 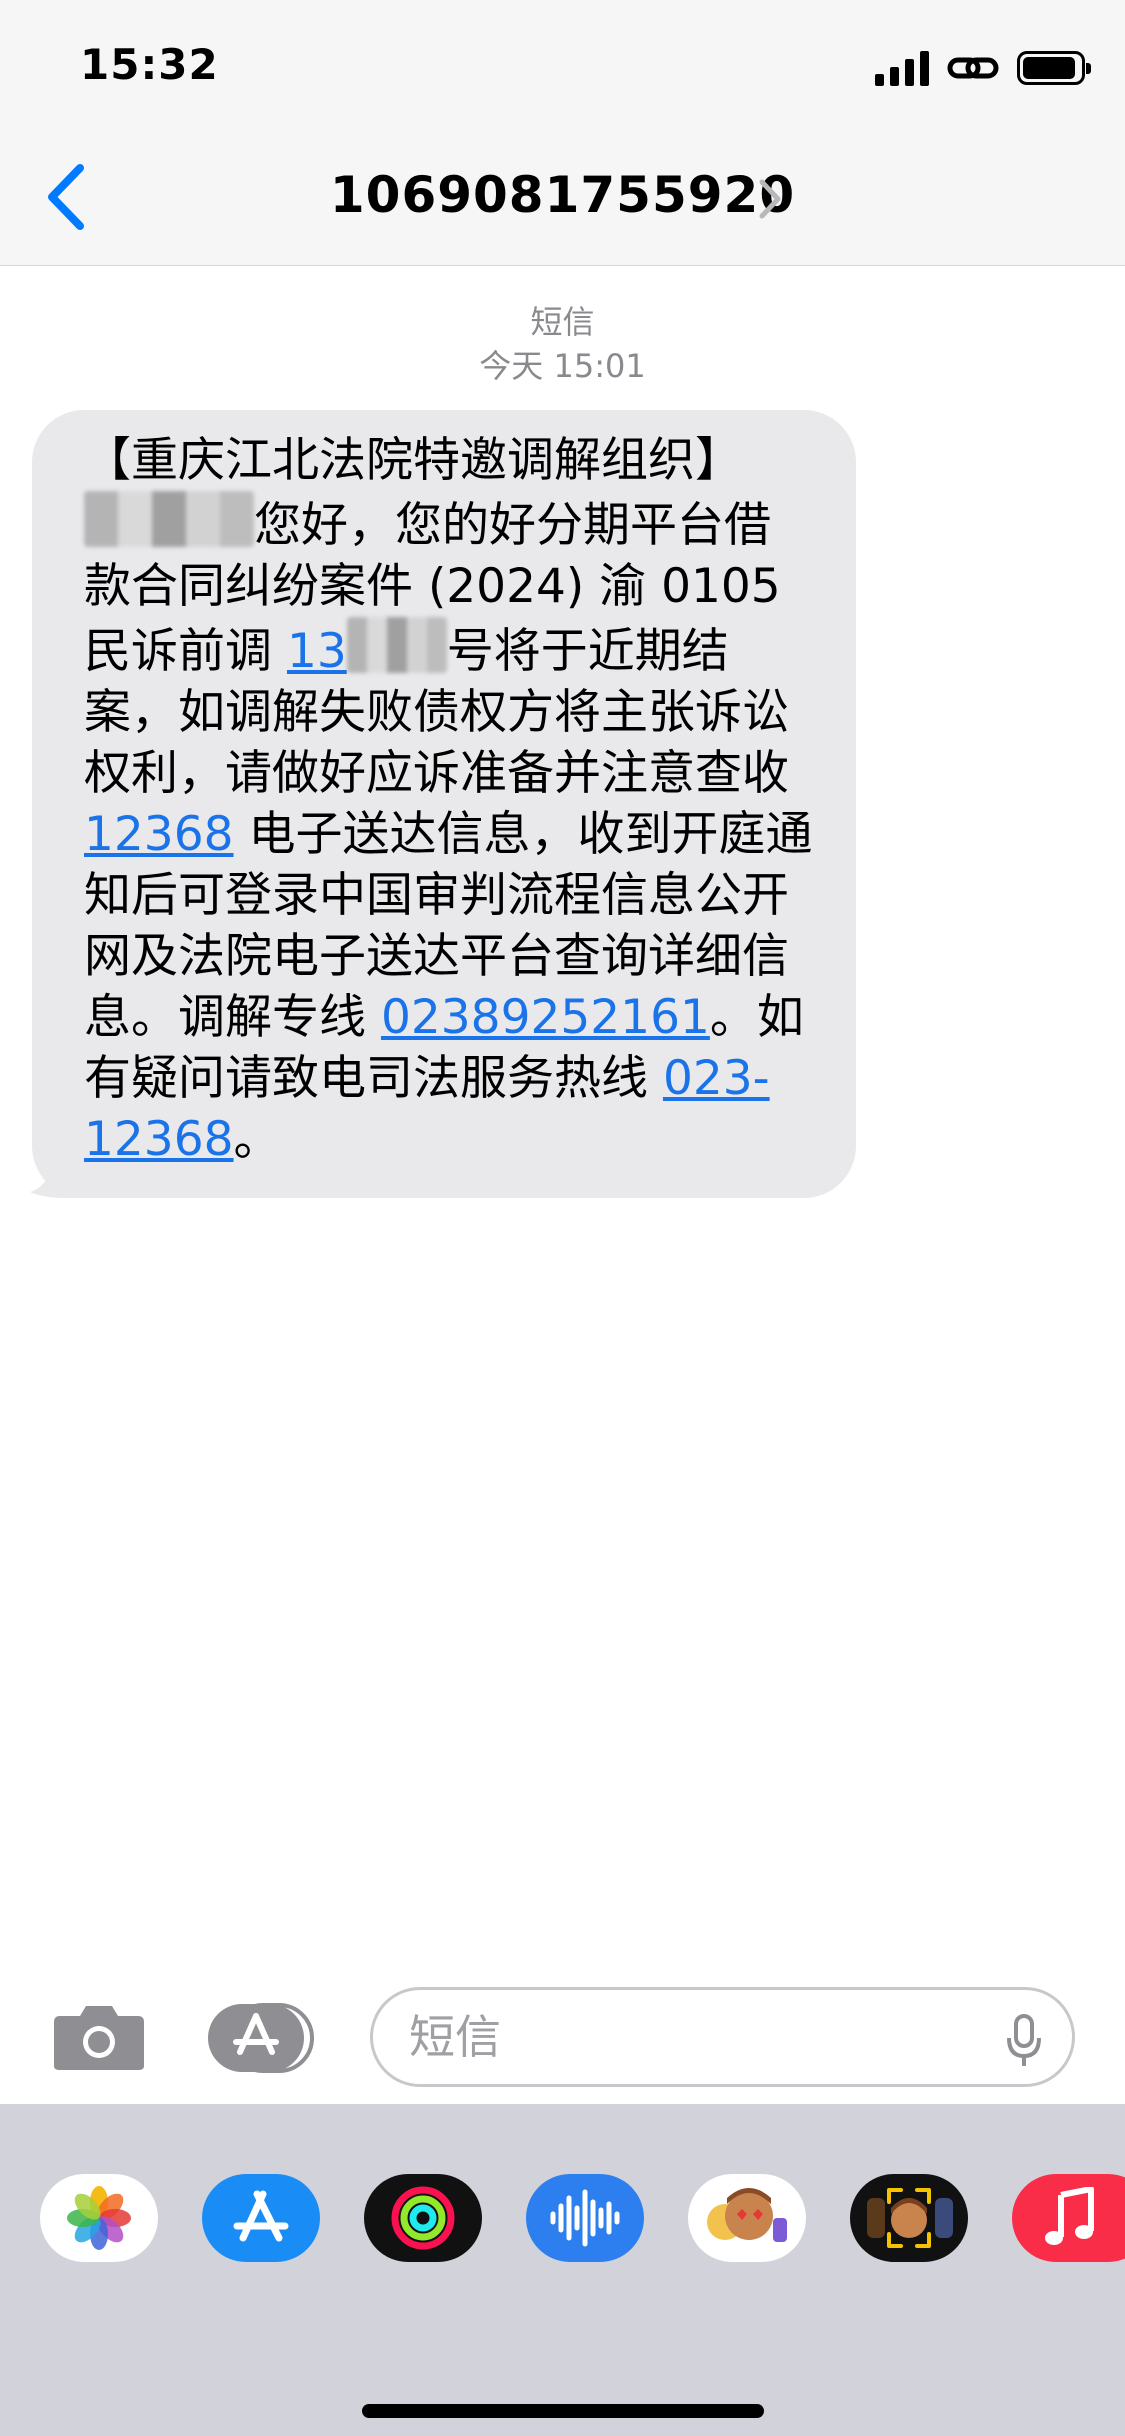 I want to click on msg-text-6: 。, so click(x=257, y=1139).